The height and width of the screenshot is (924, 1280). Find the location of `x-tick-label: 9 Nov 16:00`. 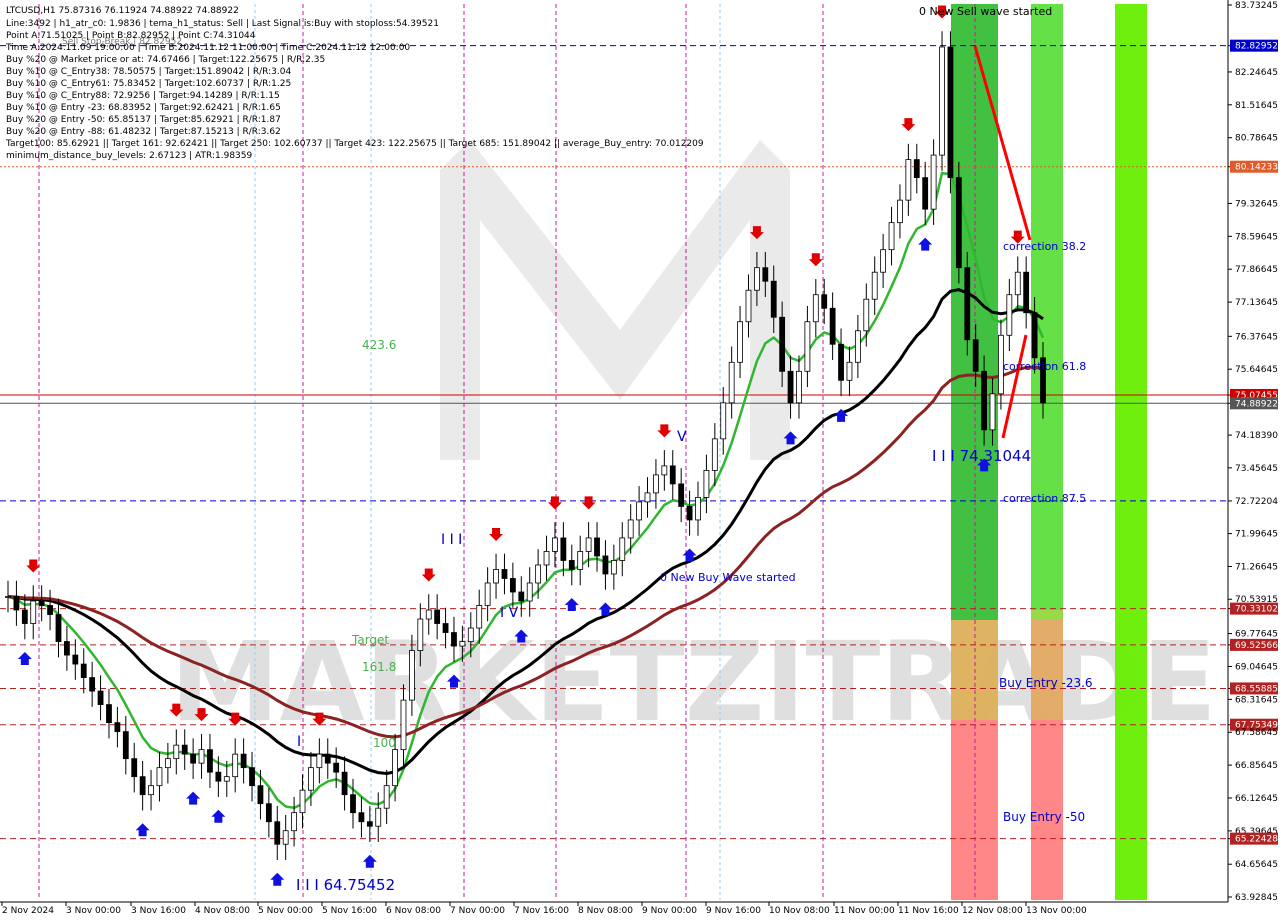

x-tick-label: 9 Nov 16:00 is located at coordinates (733, 911).